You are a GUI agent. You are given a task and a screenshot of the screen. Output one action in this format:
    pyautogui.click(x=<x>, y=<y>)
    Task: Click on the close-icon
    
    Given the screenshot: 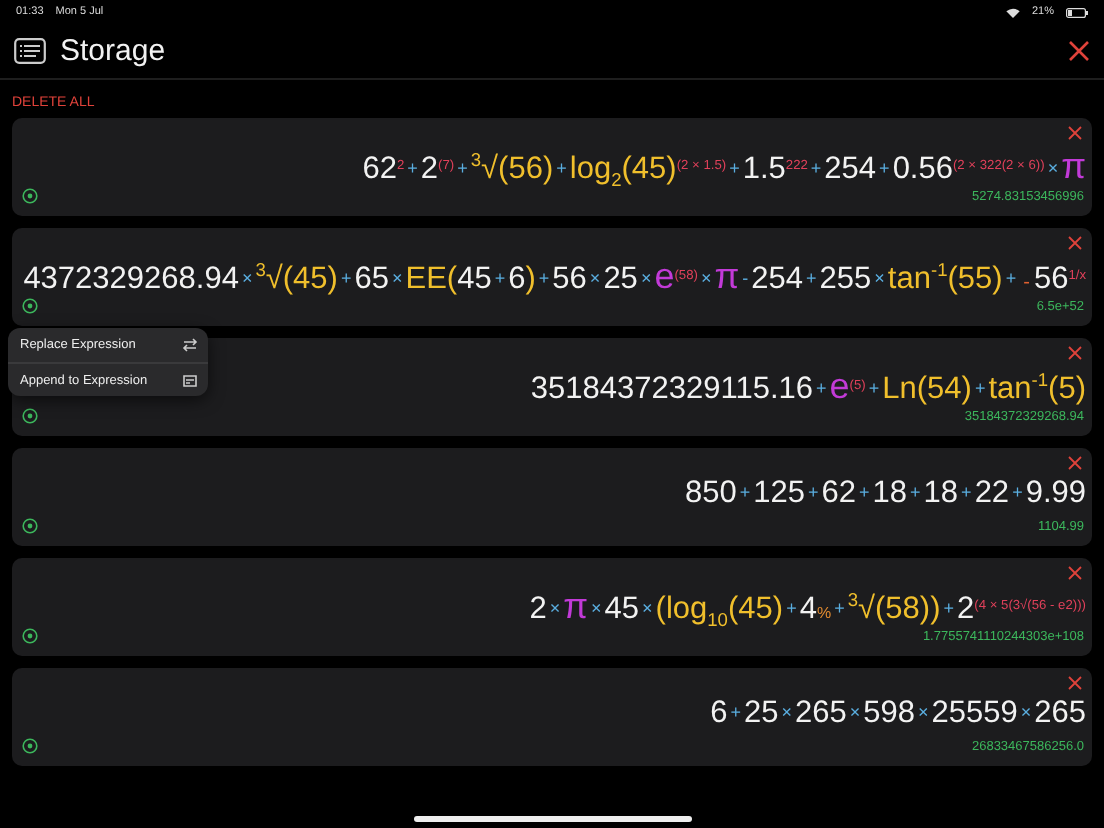 What is the action you would take?
    pyautogui.click(x=1079, y=50)
    